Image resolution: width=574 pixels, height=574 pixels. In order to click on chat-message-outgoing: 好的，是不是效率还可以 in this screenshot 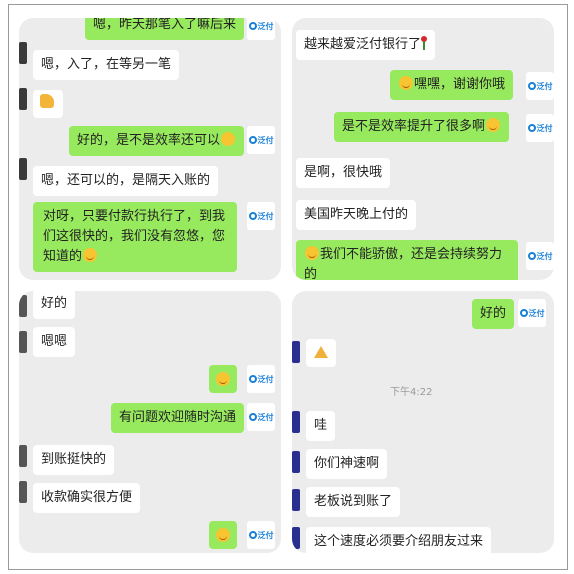, I will do `click(157, 141)`.